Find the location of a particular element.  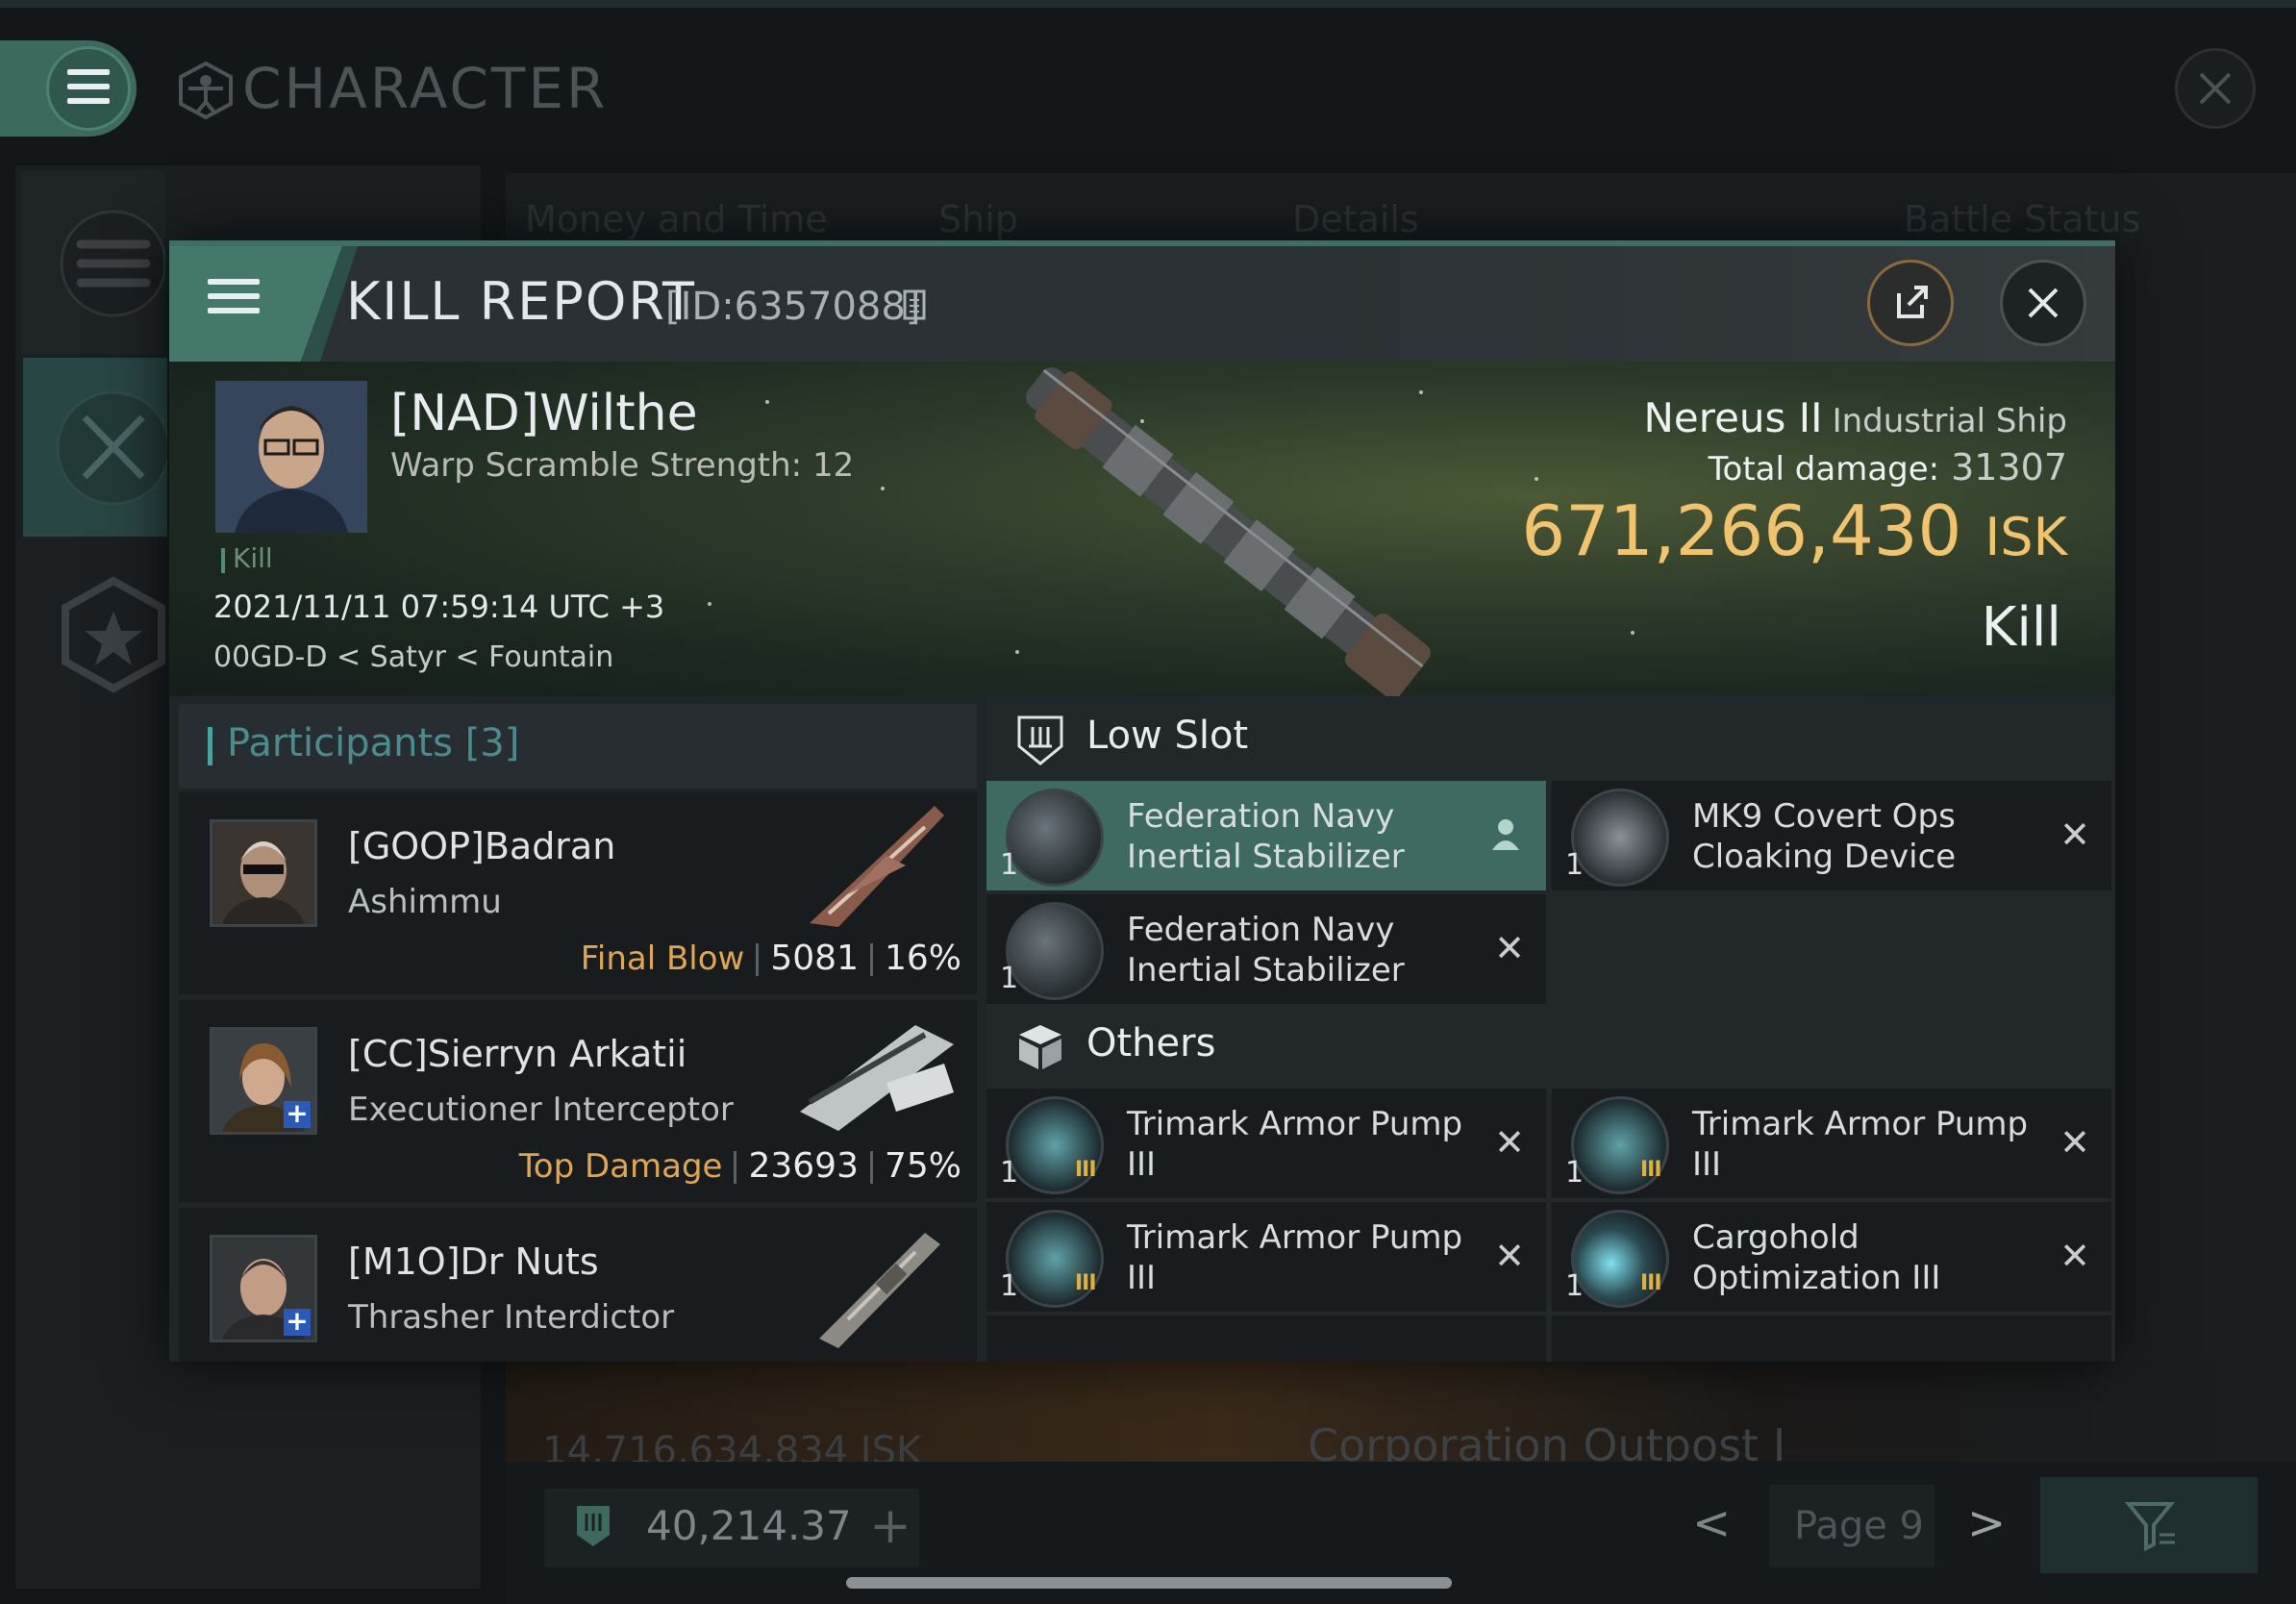

filter-button is located at coordinates (2149, 1525).